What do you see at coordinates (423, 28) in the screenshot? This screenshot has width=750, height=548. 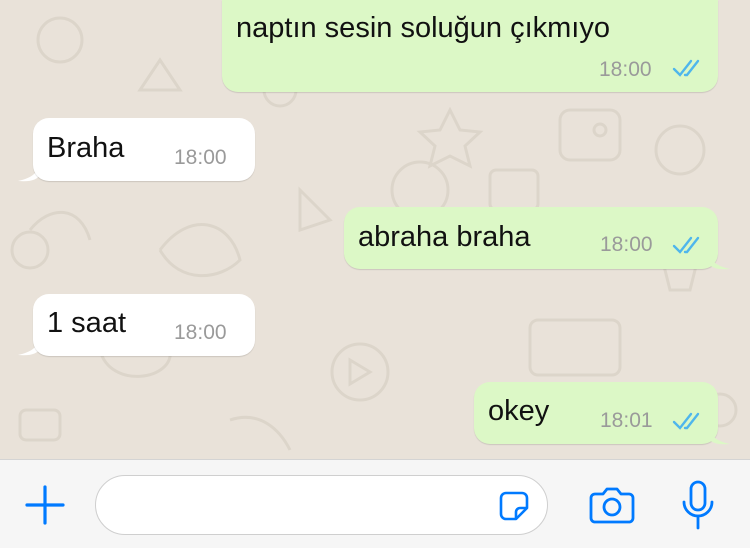 I see `message-text: naptın sesin soluğun çıkmıyo` at bounding box center [423, 28].